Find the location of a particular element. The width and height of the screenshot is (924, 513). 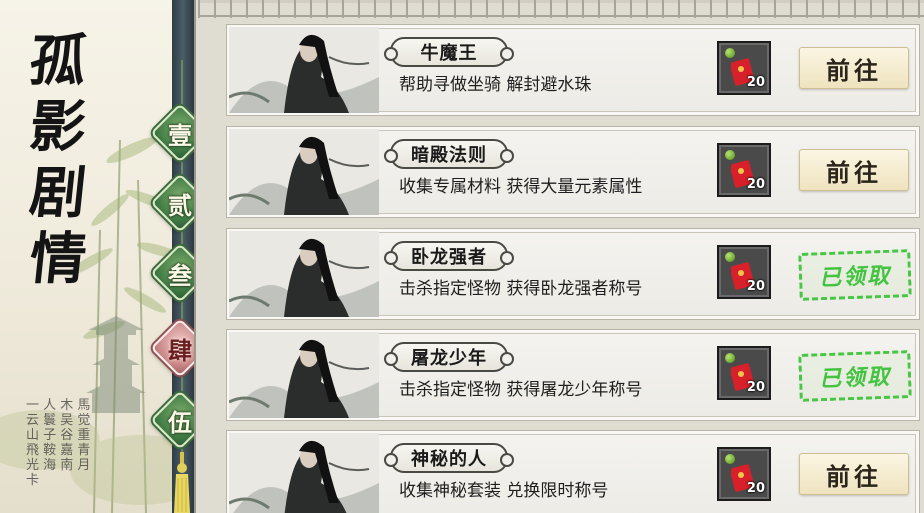

quest-row: 牛魔王 帮助寻做坐骑 解封避水珠 20 前往 is located at coordinates (573, 70).